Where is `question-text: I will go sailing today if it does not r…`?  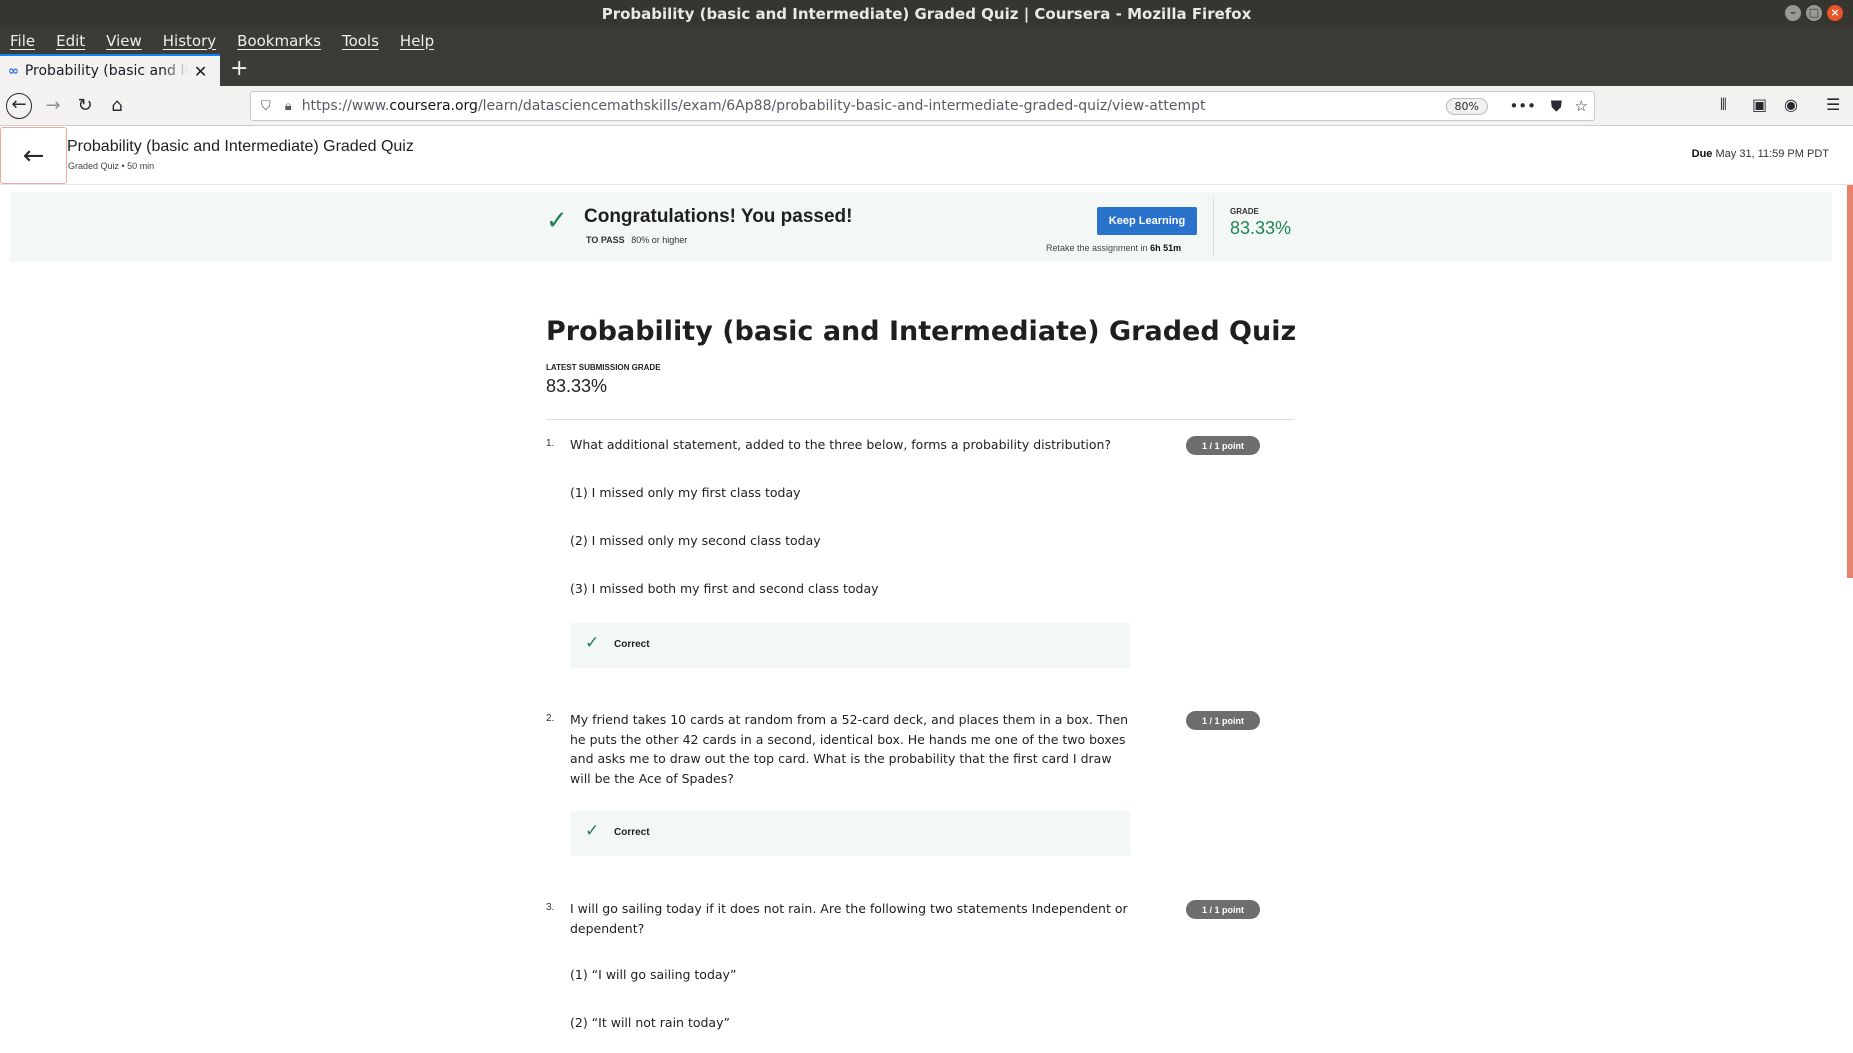
question-text: I will go sailing today if it does not r… is located at coordinates (849, 918).